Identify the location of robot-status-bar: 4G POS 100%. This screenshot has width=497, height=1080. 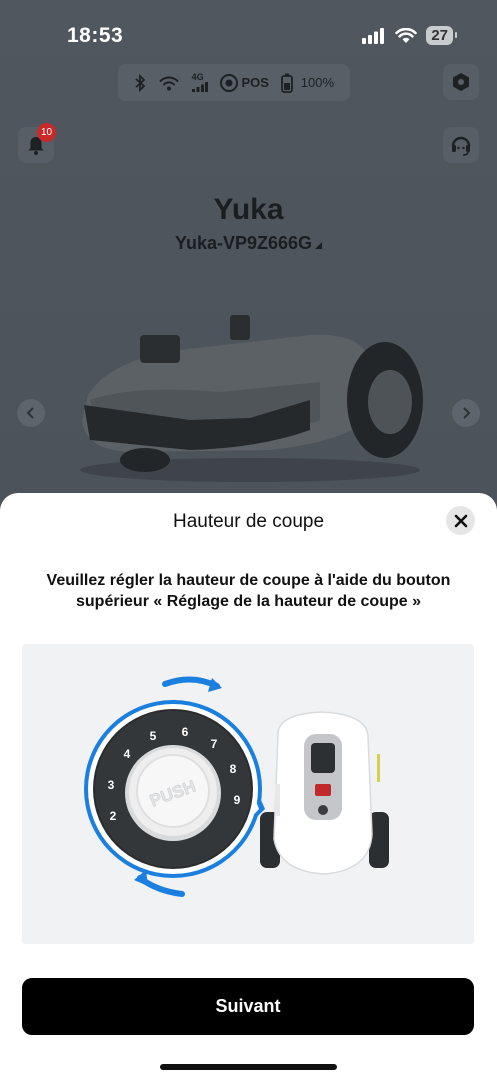
(234, 82).